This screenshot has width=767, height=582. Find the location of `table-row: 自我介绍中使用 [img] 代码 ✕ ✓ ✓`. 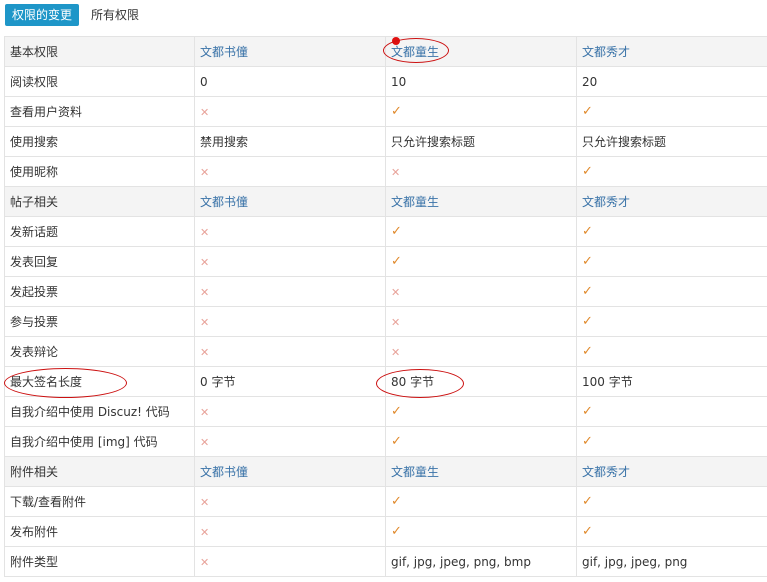

table-row: 自我介绍中使用 [img] 代码 ✕ ✓ ✓ is located at coordinates (385, 441).